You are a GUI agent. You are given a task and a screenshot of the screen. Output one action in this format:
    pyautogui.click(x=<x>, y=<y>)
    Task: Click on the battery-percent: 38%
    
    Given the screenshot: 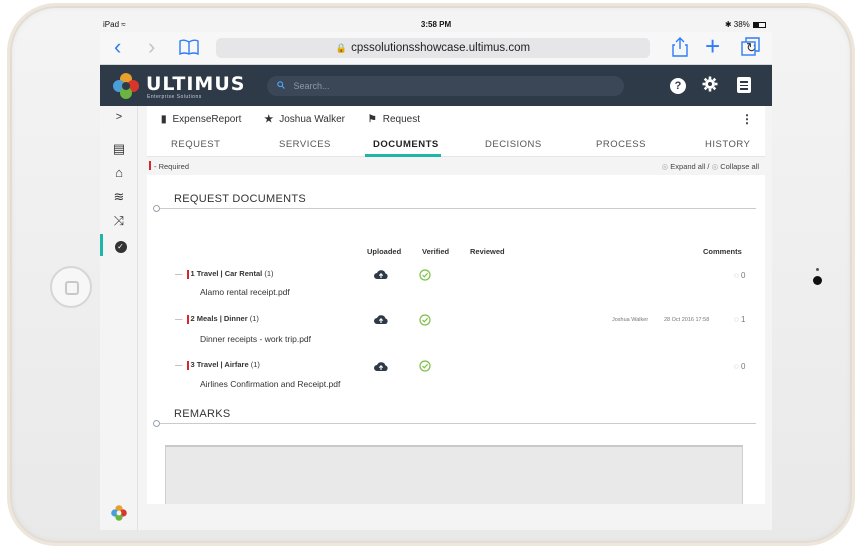 What is the action you would take?
    pyautogui.click(x=741, y=24)
    